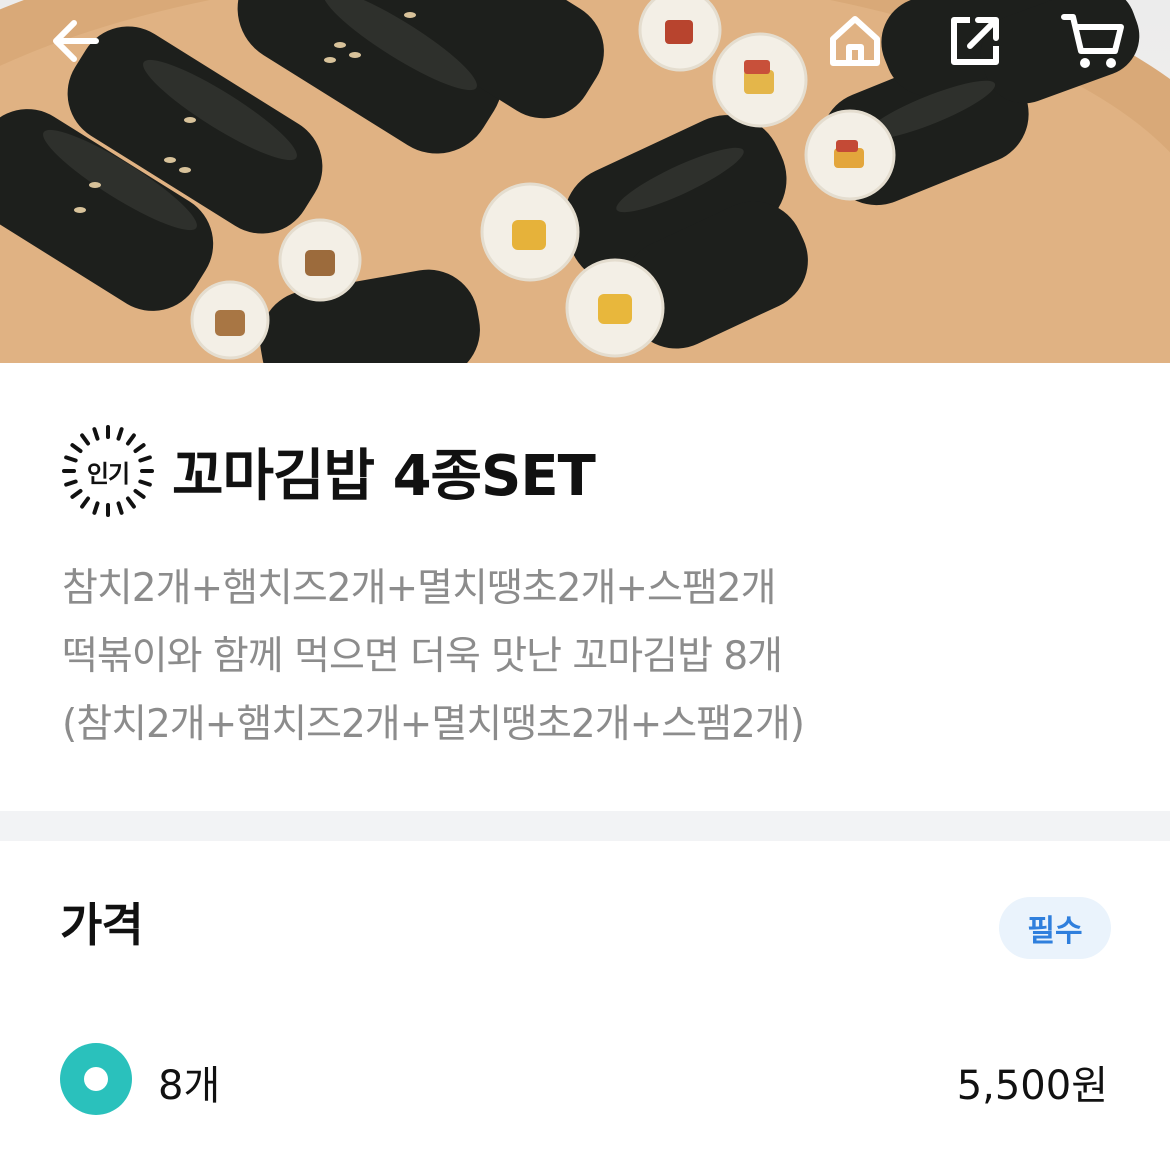  I want to click on option-price: 5,500원, so click(1032, 1086).